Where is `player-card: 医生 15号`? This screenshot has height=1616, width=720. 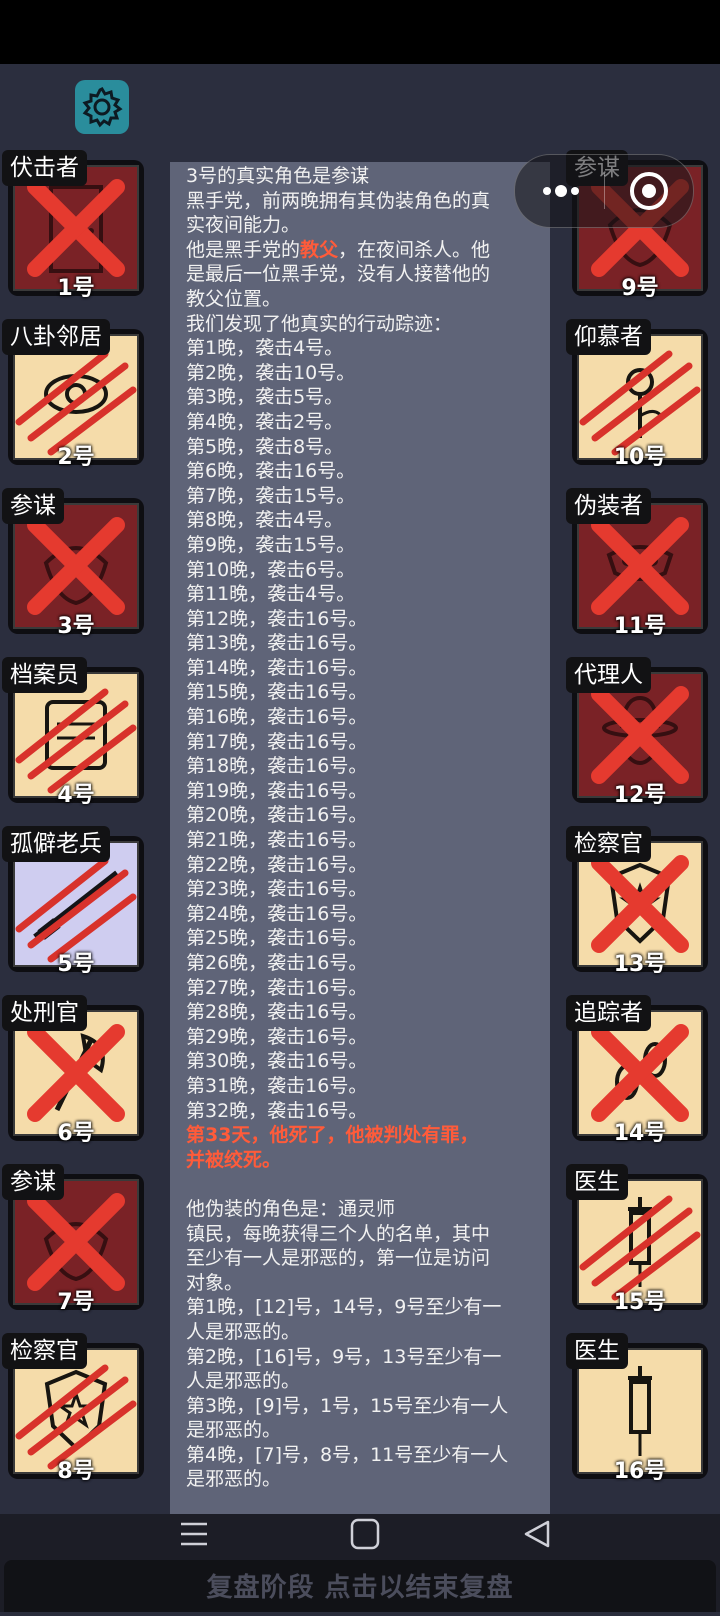 player-card: 医生 15号 is located at coordinates (637, 1239).